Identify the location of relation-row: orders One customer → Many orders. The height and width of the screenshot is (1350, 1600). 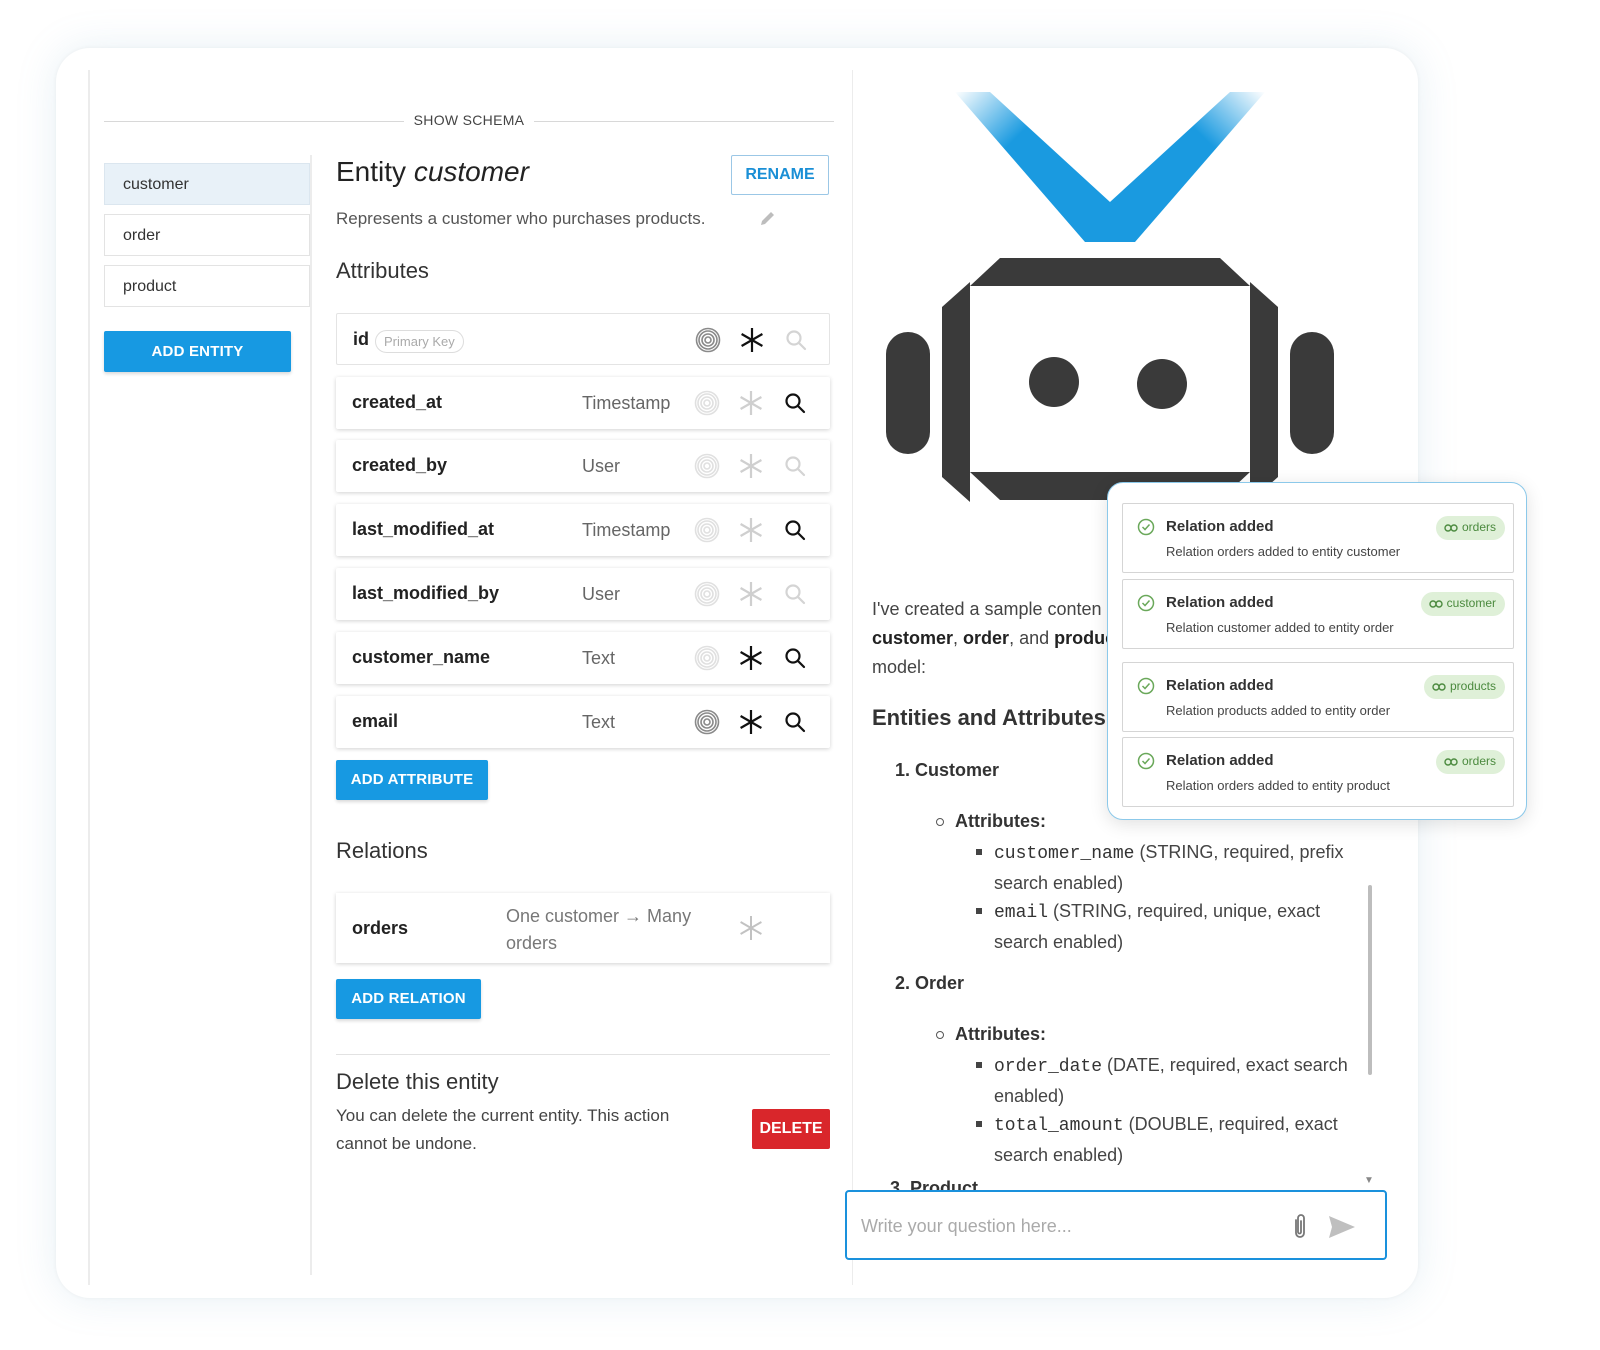
(583, 928).